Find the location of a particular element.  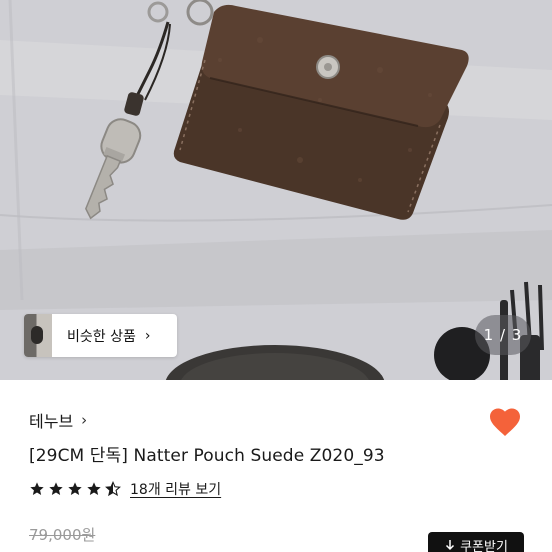

brand-link: 테누브 › is located at coordinates (58, 420).